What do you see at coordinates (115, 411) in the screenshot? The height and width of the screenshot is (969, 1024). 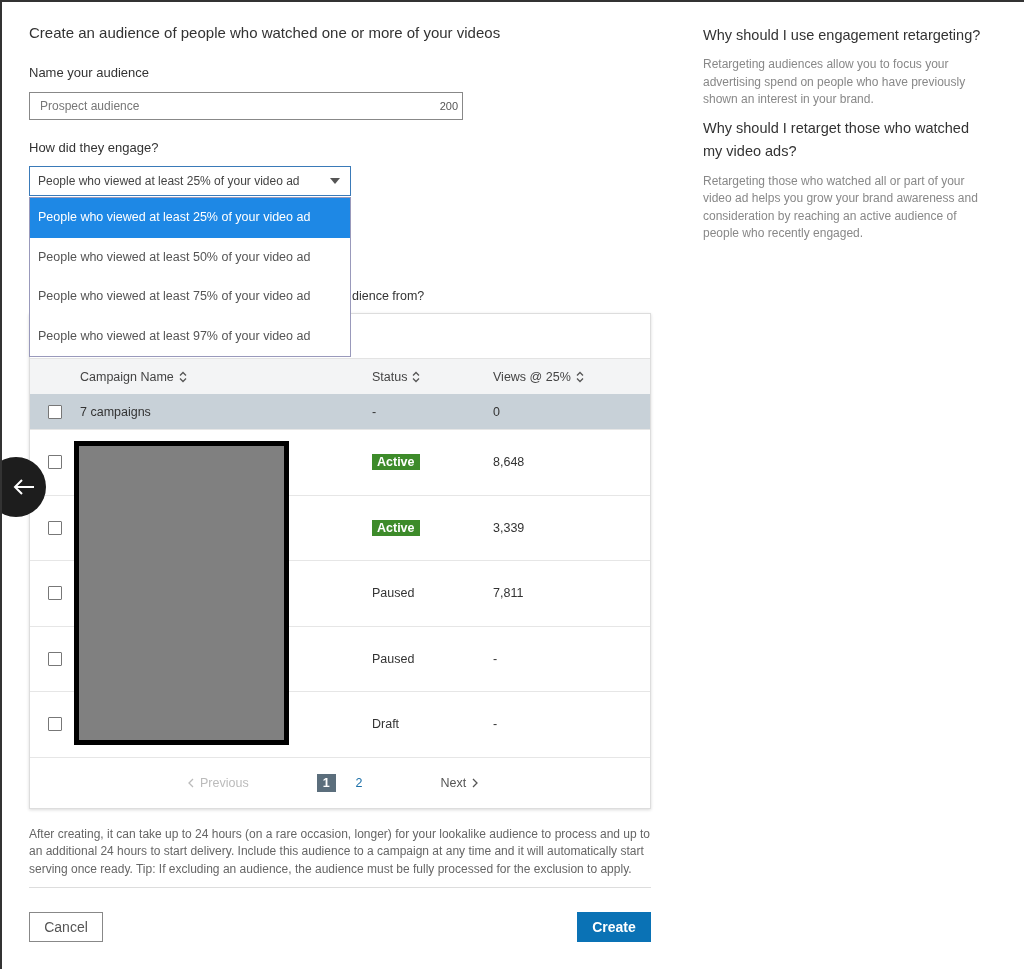 I see `table-cell: 7 campaigns` at bounding box center [115, 411].